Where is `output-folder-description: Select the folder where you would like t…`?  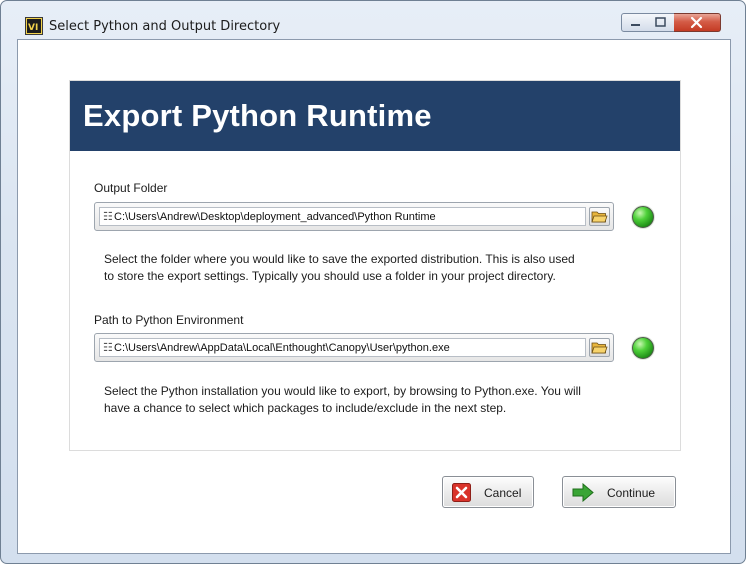
output-folder-description: Select the folder where you would like t… is located at coordinates (374, 268).